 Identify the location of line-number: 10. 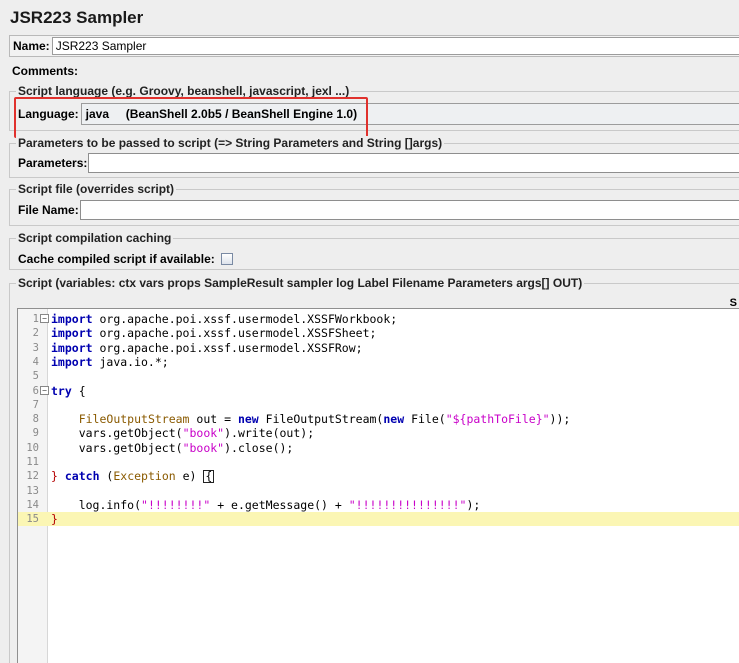
(32, 447).